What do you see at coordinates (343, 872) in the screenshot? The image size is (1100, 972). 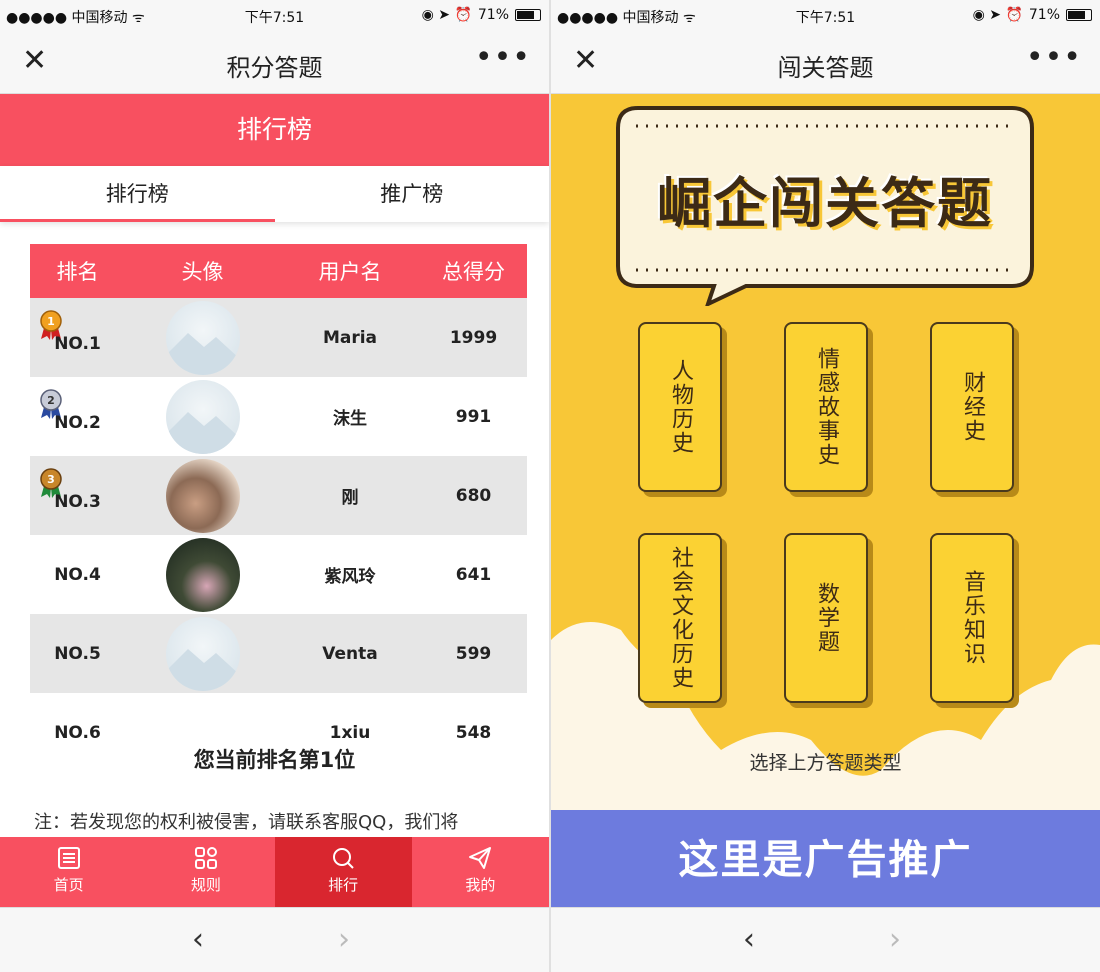 I see `tab-ranking-bottom: 排行` at bounding box center [343, 872].